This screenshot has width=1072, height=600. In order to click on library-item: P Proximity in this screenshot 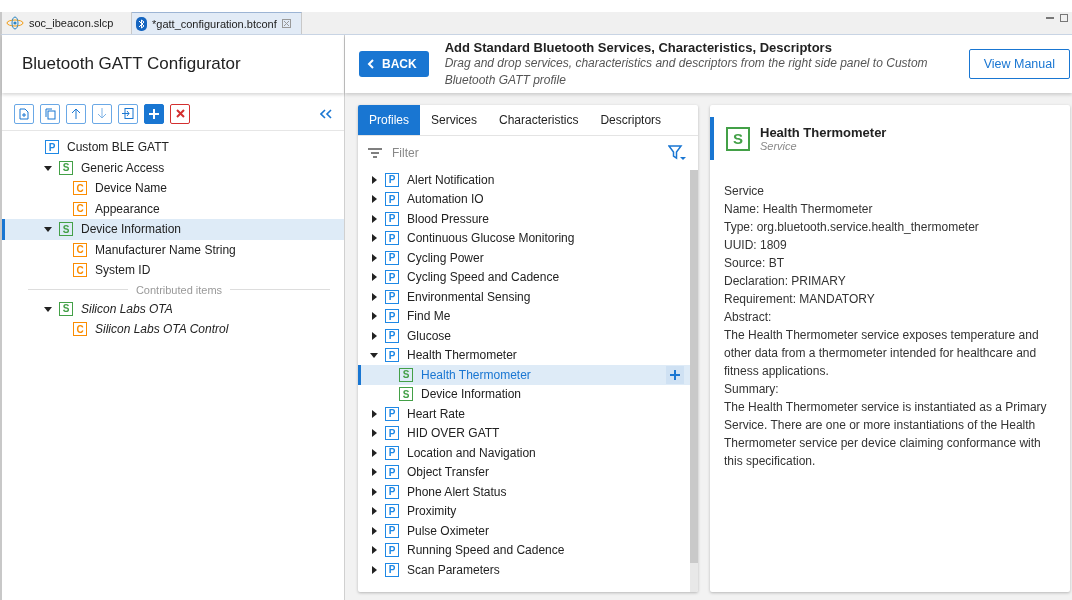, I will do `click(524, 511)`.